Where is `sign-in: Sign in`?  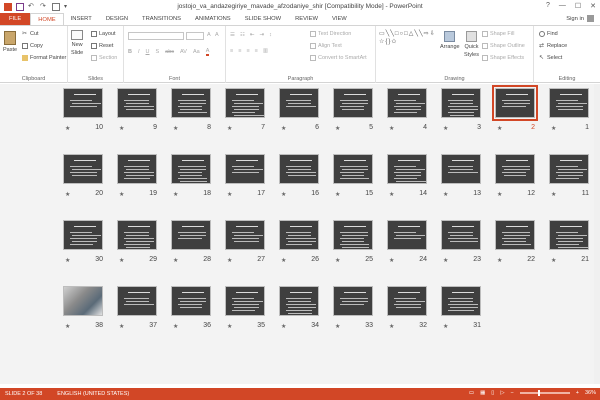 sign-in: Sign in is located at coordinates (580, 18).